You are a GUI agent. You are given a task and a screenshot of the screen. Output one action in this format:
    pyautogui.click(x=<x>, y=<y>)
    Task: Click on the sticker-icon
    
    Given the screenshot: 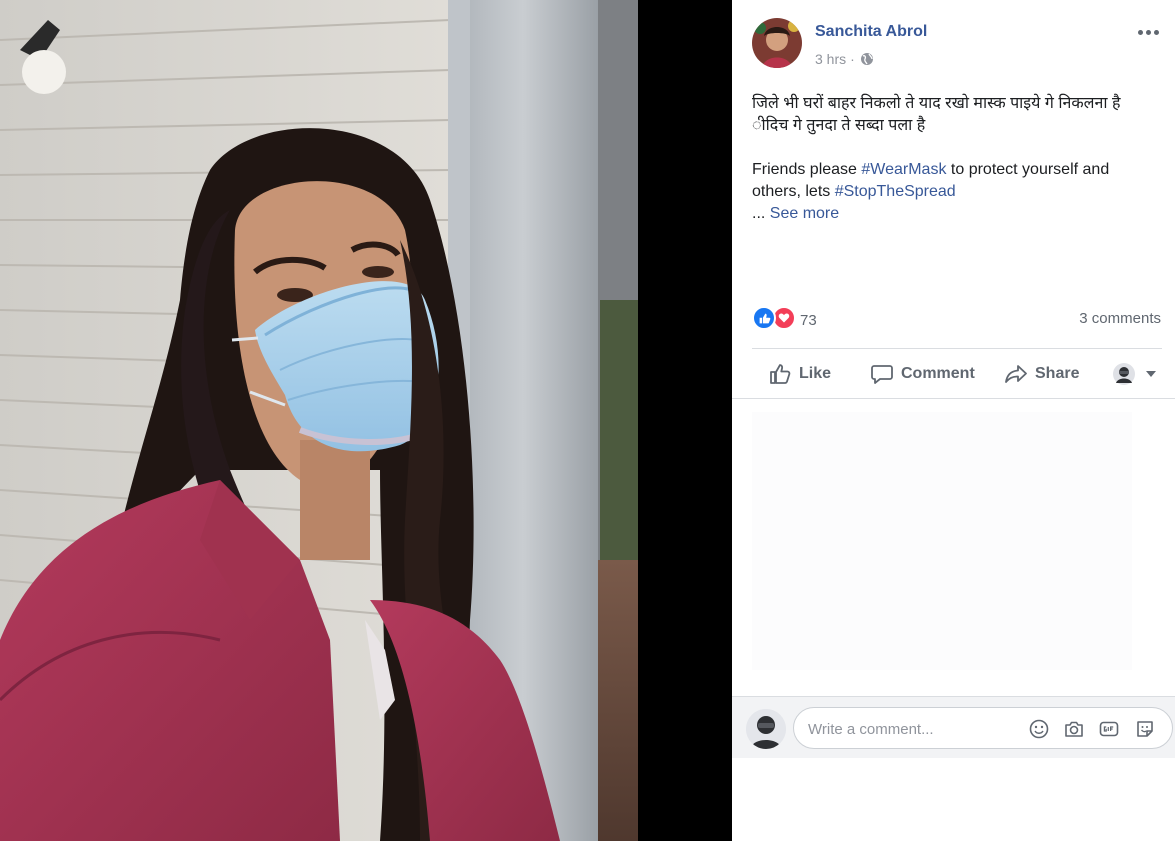 What is the action you would take?
    pyautogui.click(x=1145, y=729)
    